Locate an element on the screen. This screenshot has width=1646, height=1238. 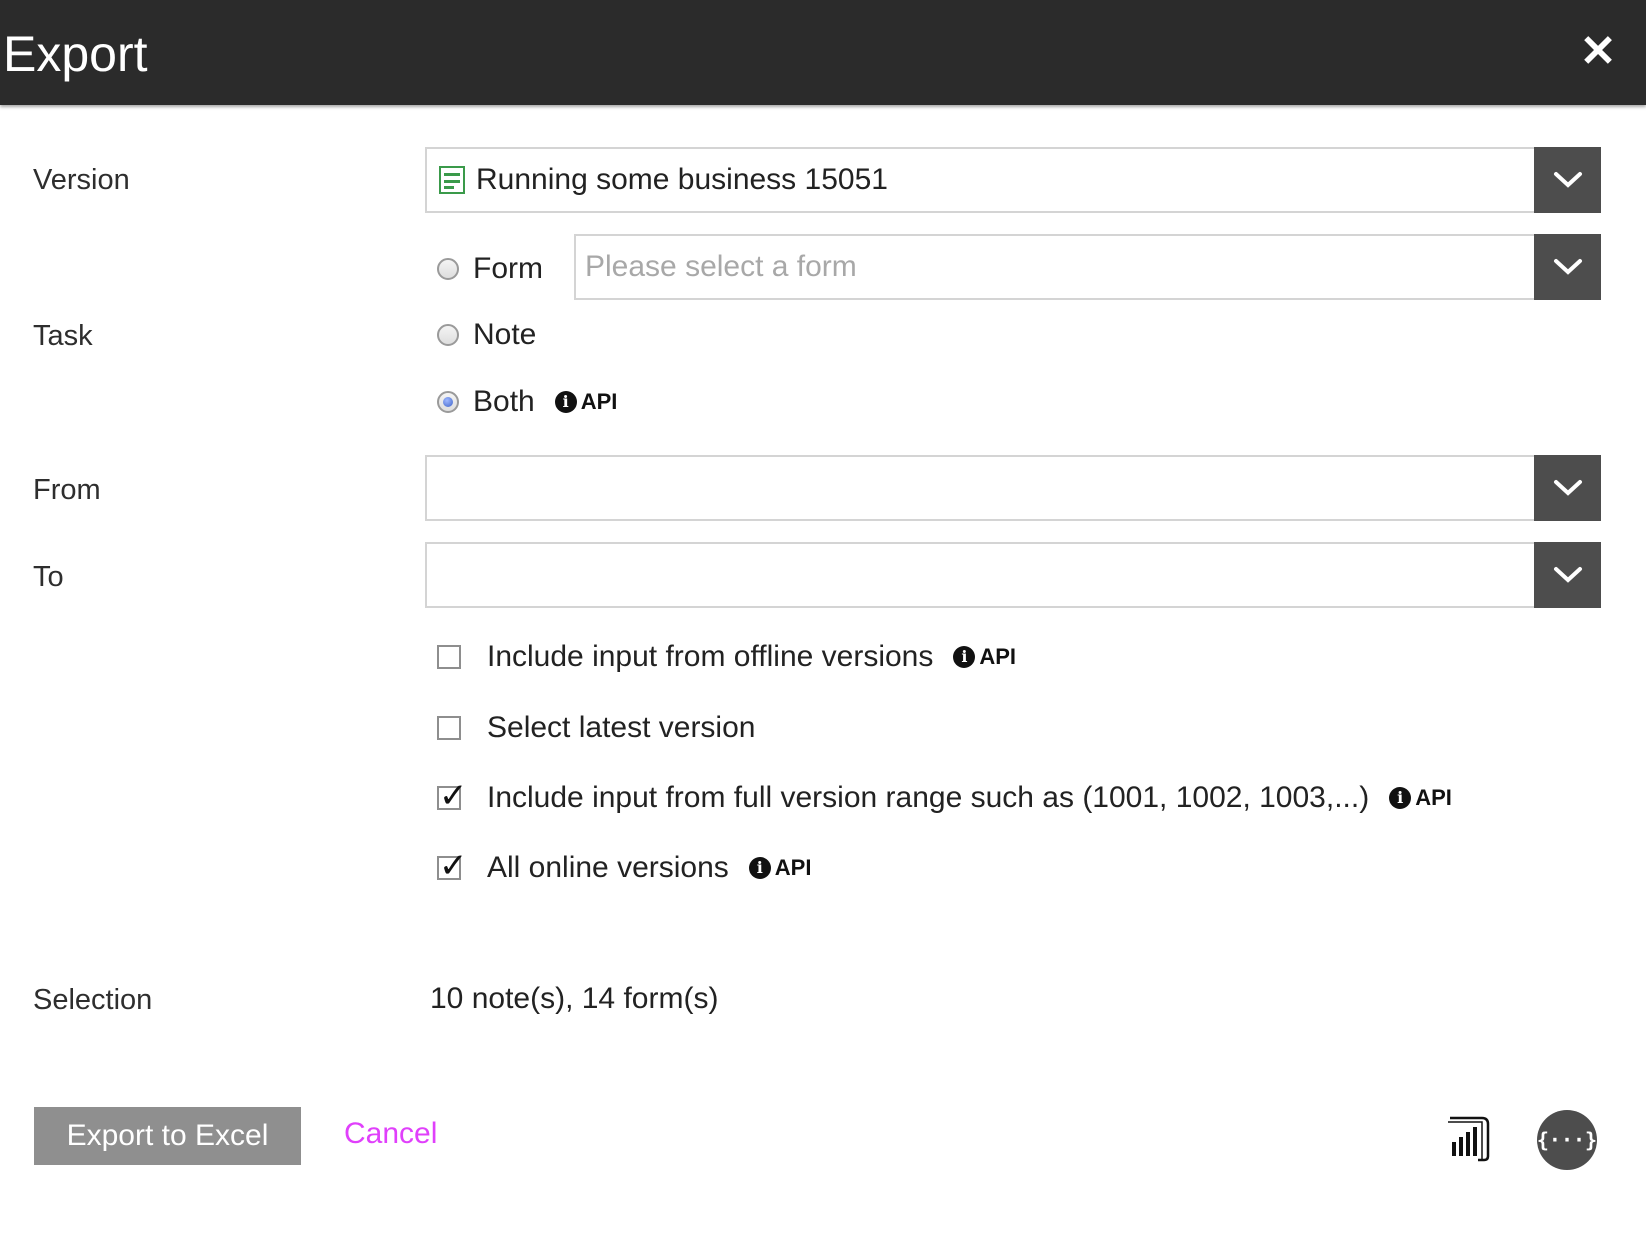
version-selected-text: Running some business 15051 is located at coordinates (682, 179).